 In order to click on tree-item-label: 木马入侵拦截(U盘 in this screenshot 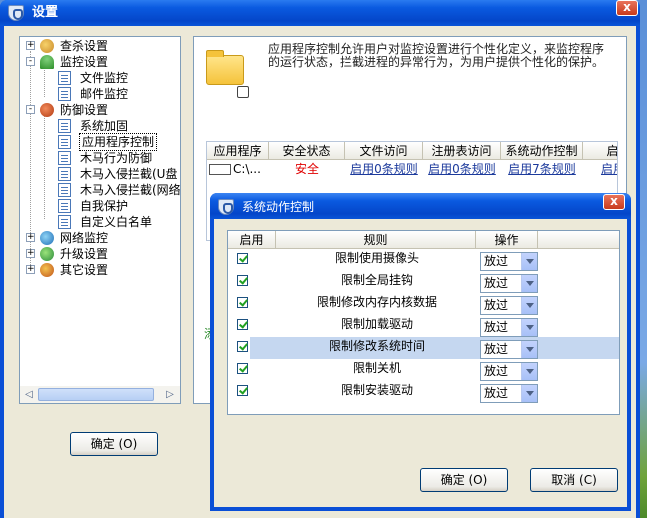, I will do `click(129, 174)`.